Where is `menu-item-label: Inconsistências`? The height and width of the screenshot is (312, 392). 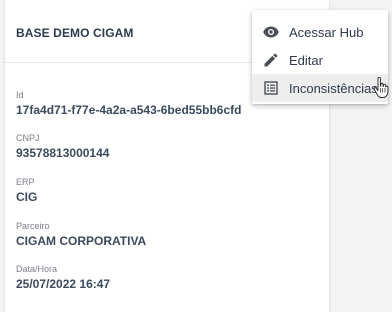
menu-item-label: Inconsistências is located at coordinates (333, 88).